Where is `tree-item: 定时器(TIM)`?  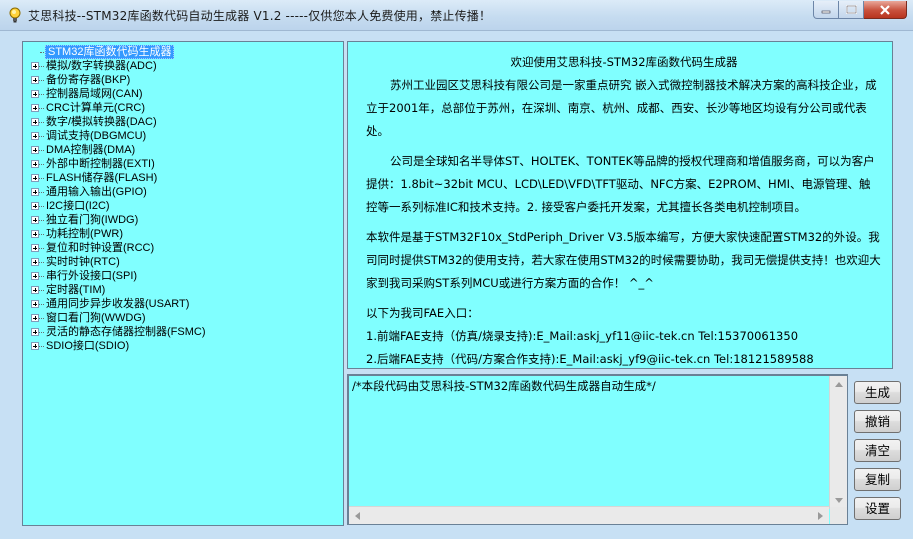
tree-item: 定时器(TIM) is located at coordinates (183, 290).